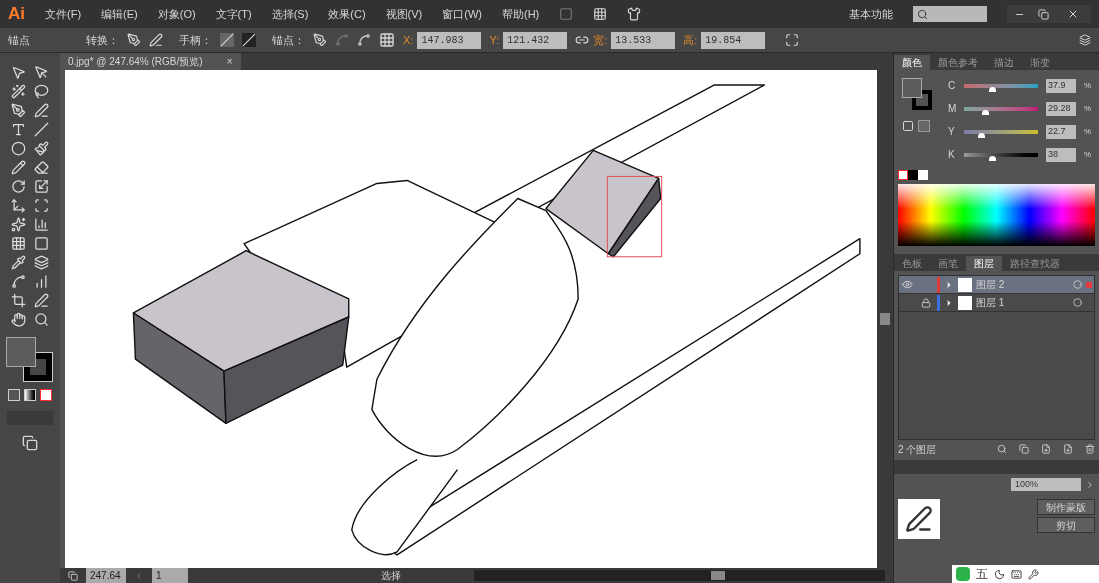 The width and height of the screenshot is (1099, 583). What do you see at coordinates (18, 91) in the screenshot?
I see `magic-wand-icon` at bounding box center [18, 91].